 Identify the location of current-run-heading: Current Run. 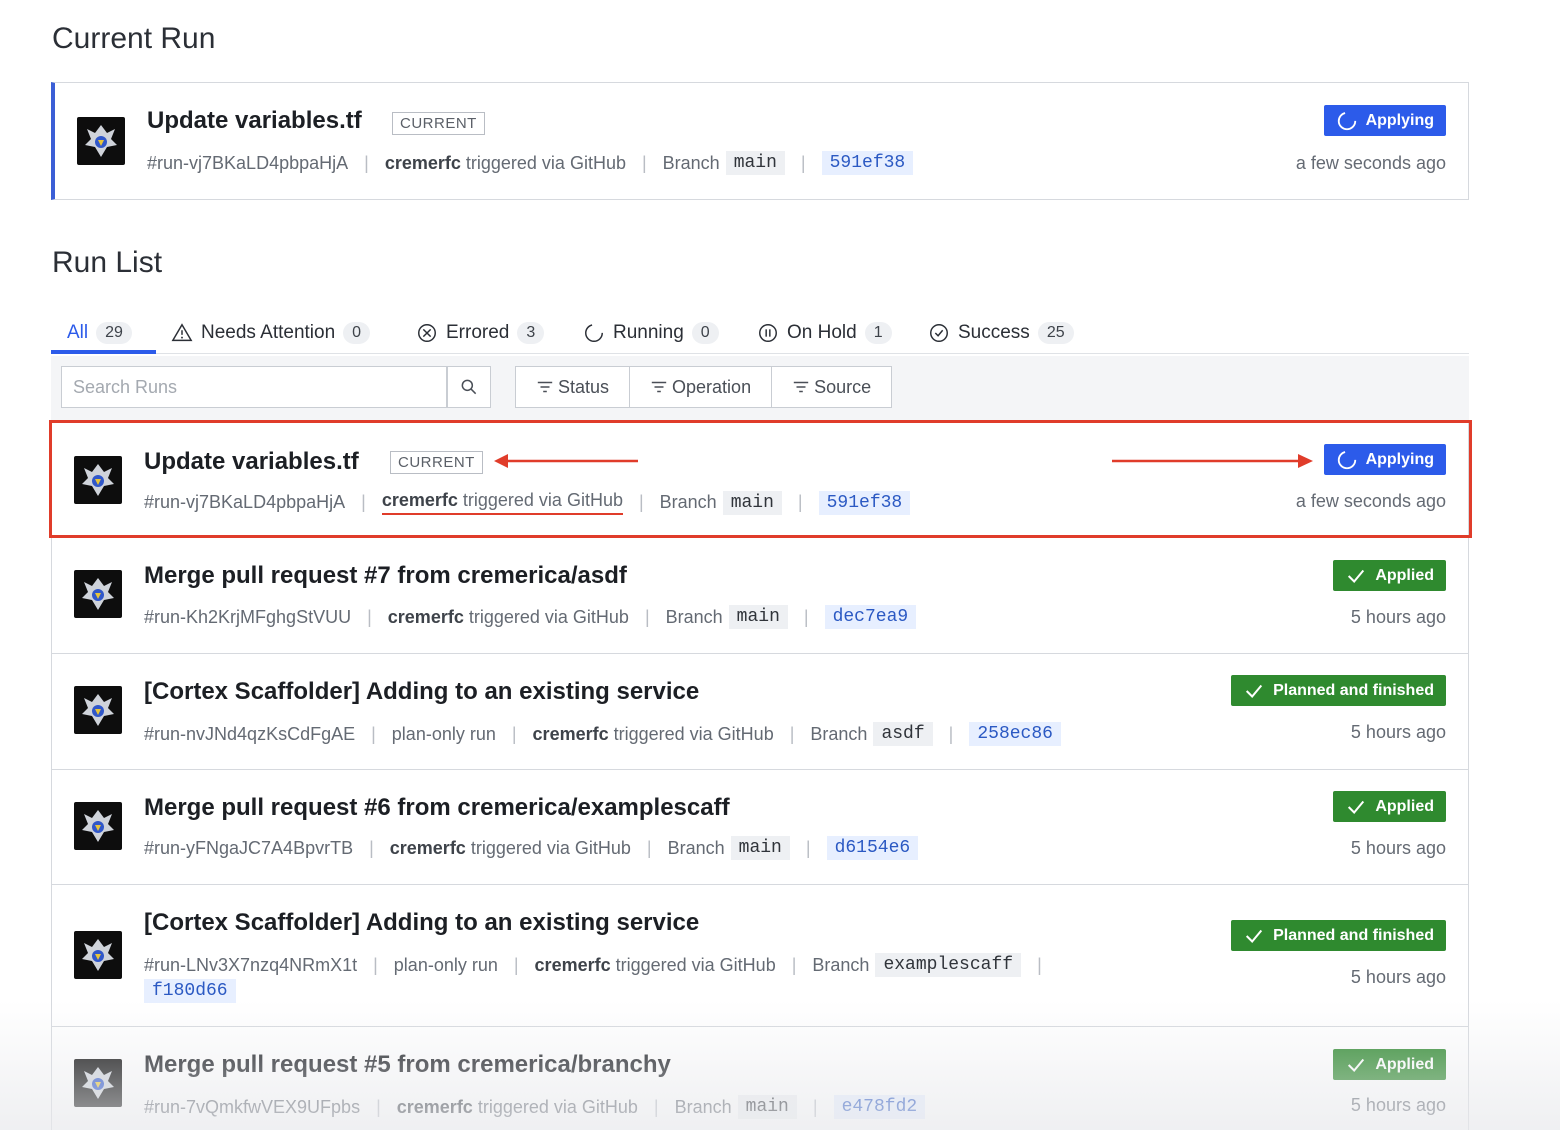
(134, 38).